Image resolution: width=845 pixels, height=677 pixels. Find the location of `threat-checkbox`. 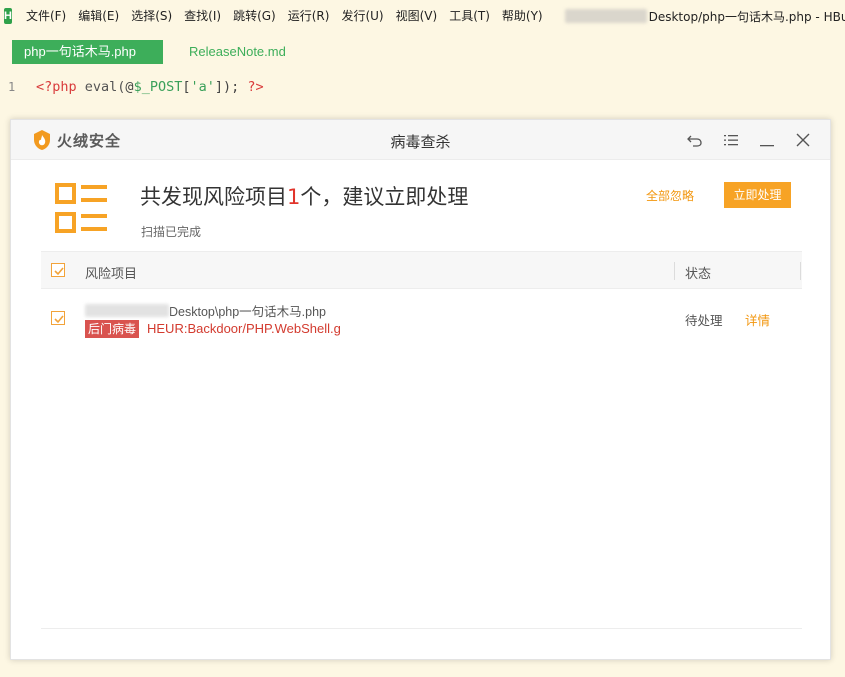

threat-checkbox is located at coordinates (58, 318).